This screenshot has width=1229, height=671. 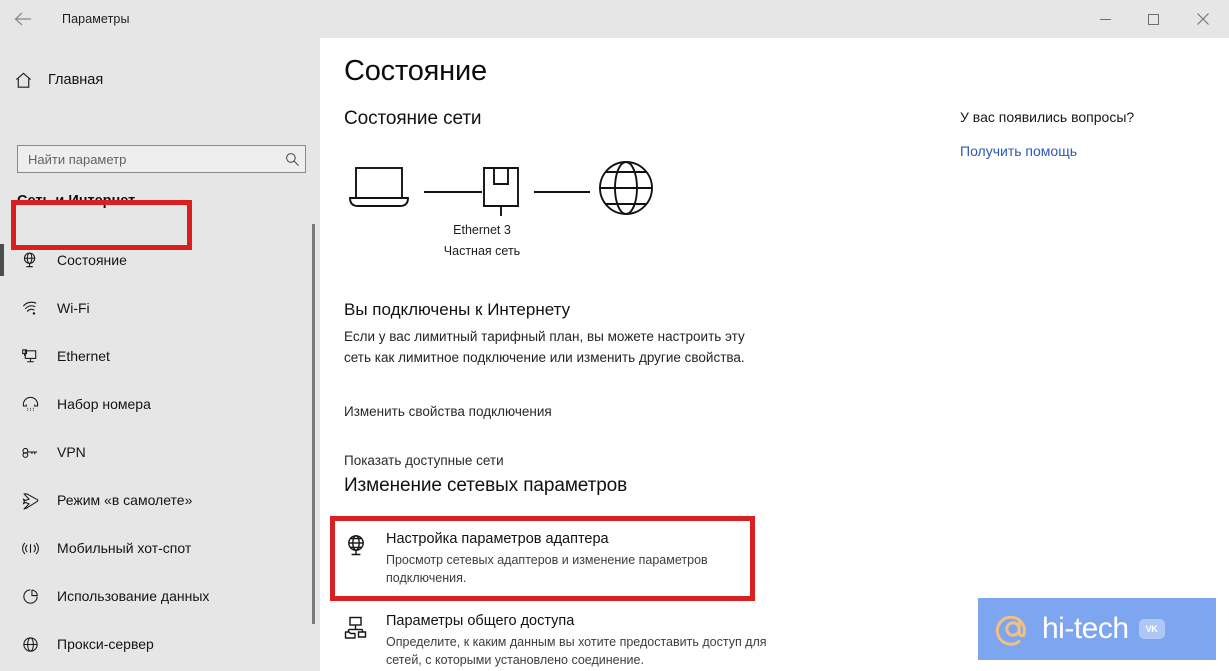 I want to click on close-button, so click(x=1203, y=19).